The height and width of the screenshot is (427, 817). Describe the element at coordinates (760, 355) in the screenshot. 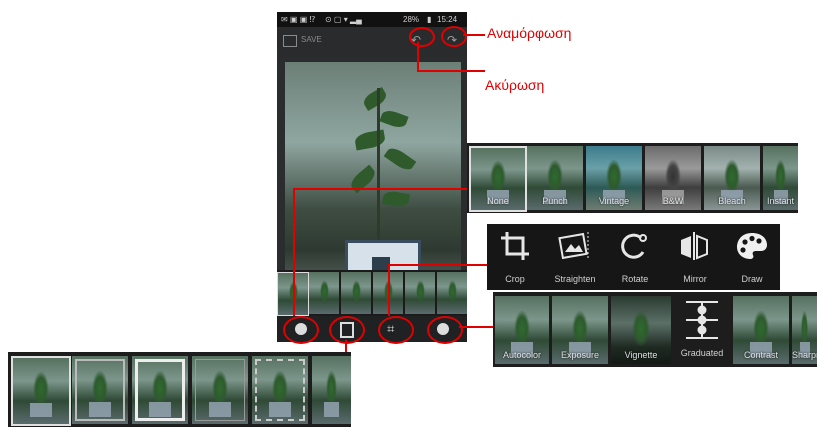

I see `adjust-label: Contrast` at that location.